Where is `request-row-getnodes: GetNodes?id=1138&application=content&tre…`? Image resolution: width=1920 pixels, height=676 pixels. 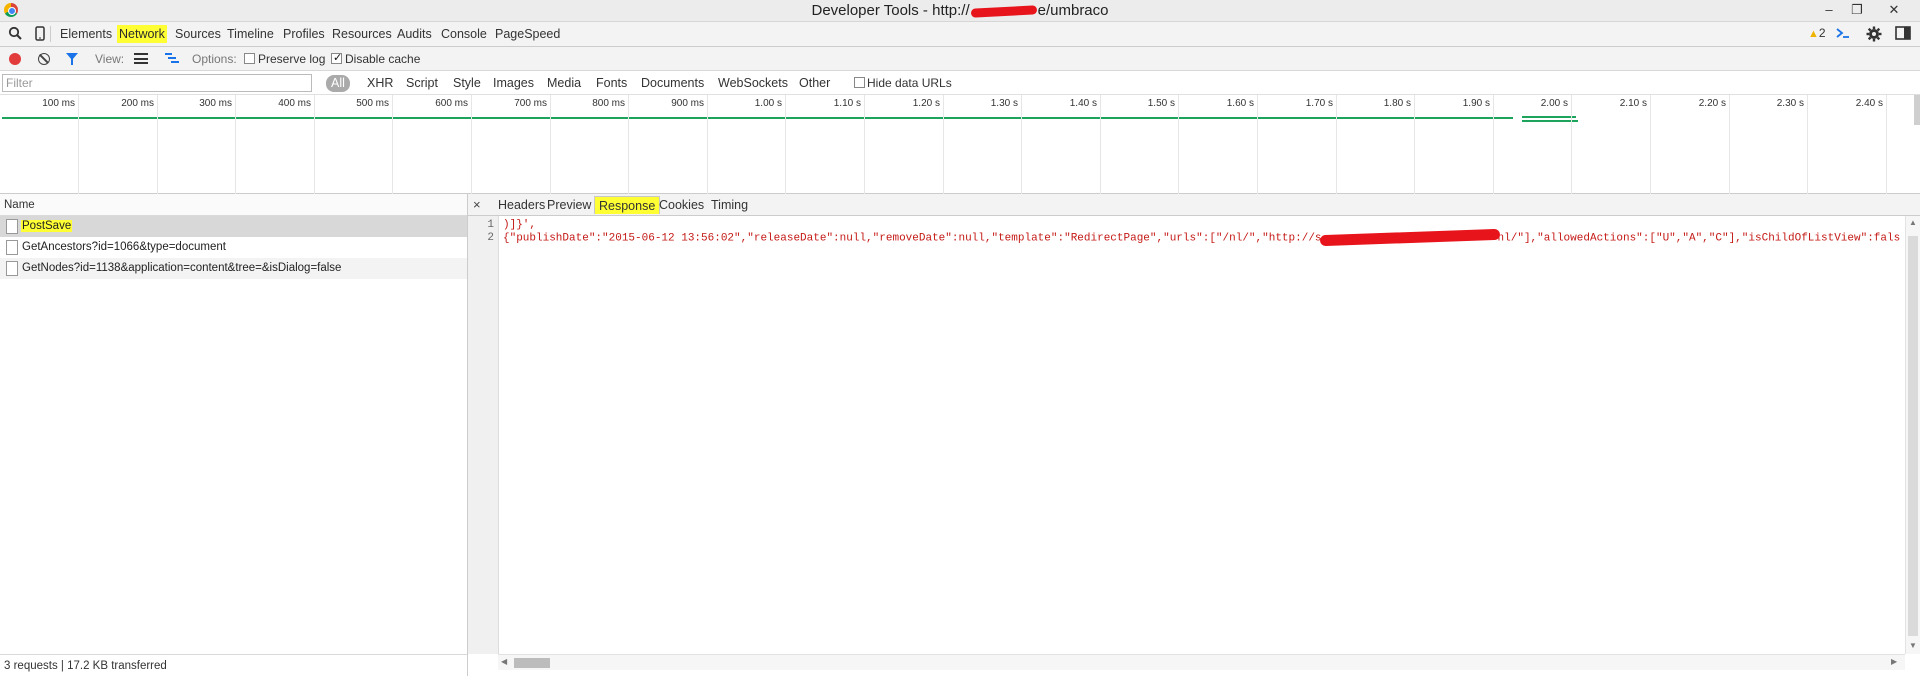 request-row-getnodes: GetNodes?id=1138&application=content&tre… is located at coordinates (233, 268).